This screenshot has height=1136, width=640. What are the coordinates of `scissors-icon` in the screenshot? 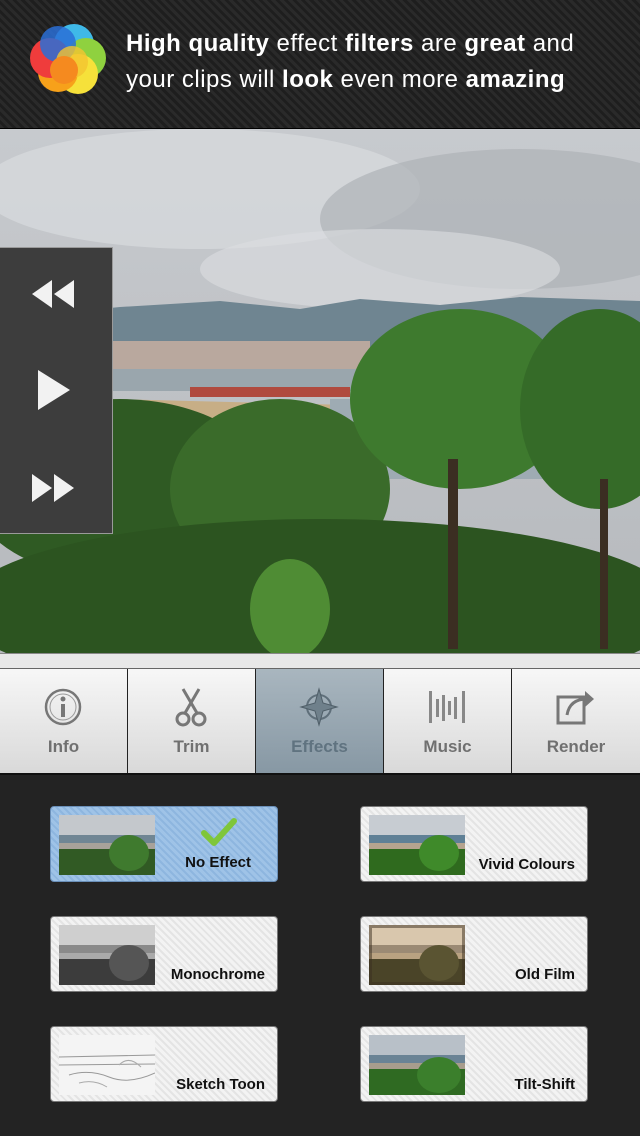 It's located at (191, 707).